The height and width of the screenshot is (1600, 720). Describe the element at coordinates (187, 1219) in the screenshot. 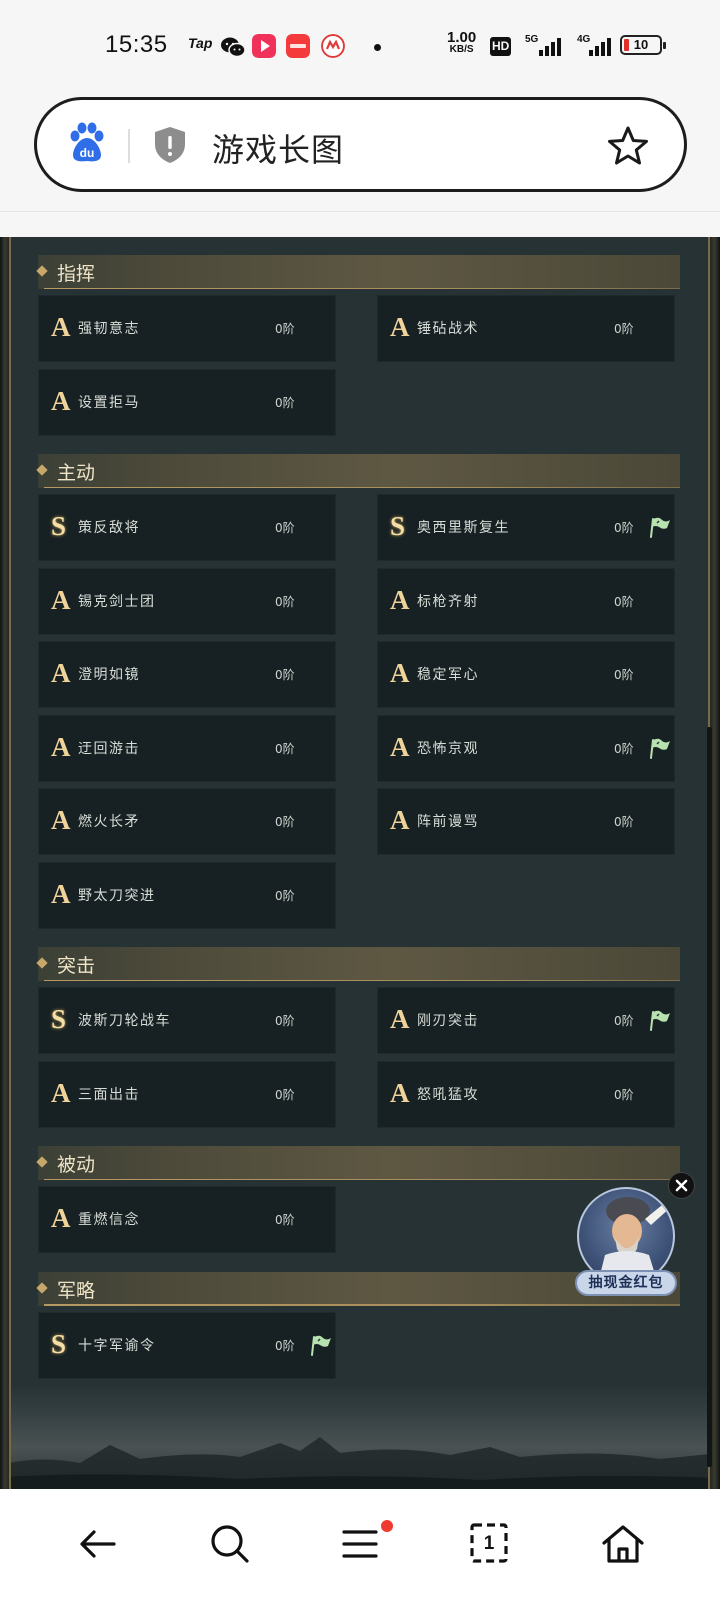

I see `skill-card: A 重燃信念 0阶` at that location.